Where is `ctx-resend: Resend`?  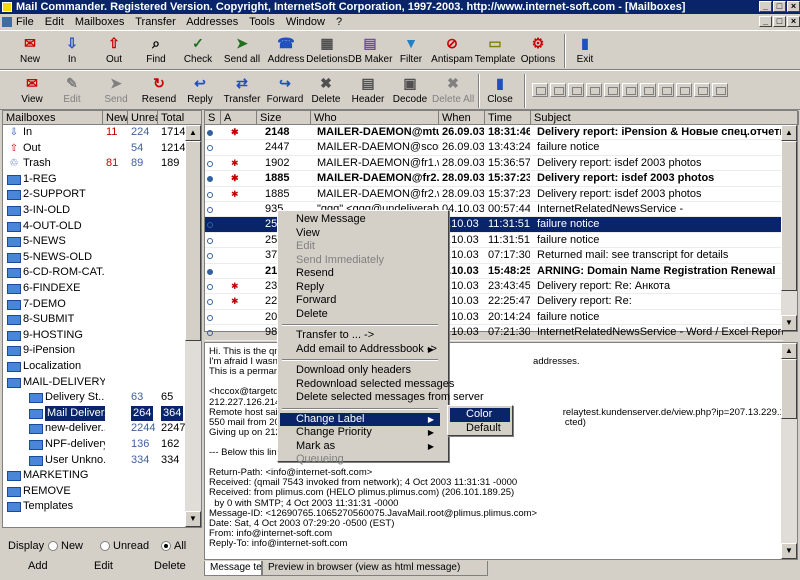 ctx-resend: Resend is located at coordinates (360, 274).